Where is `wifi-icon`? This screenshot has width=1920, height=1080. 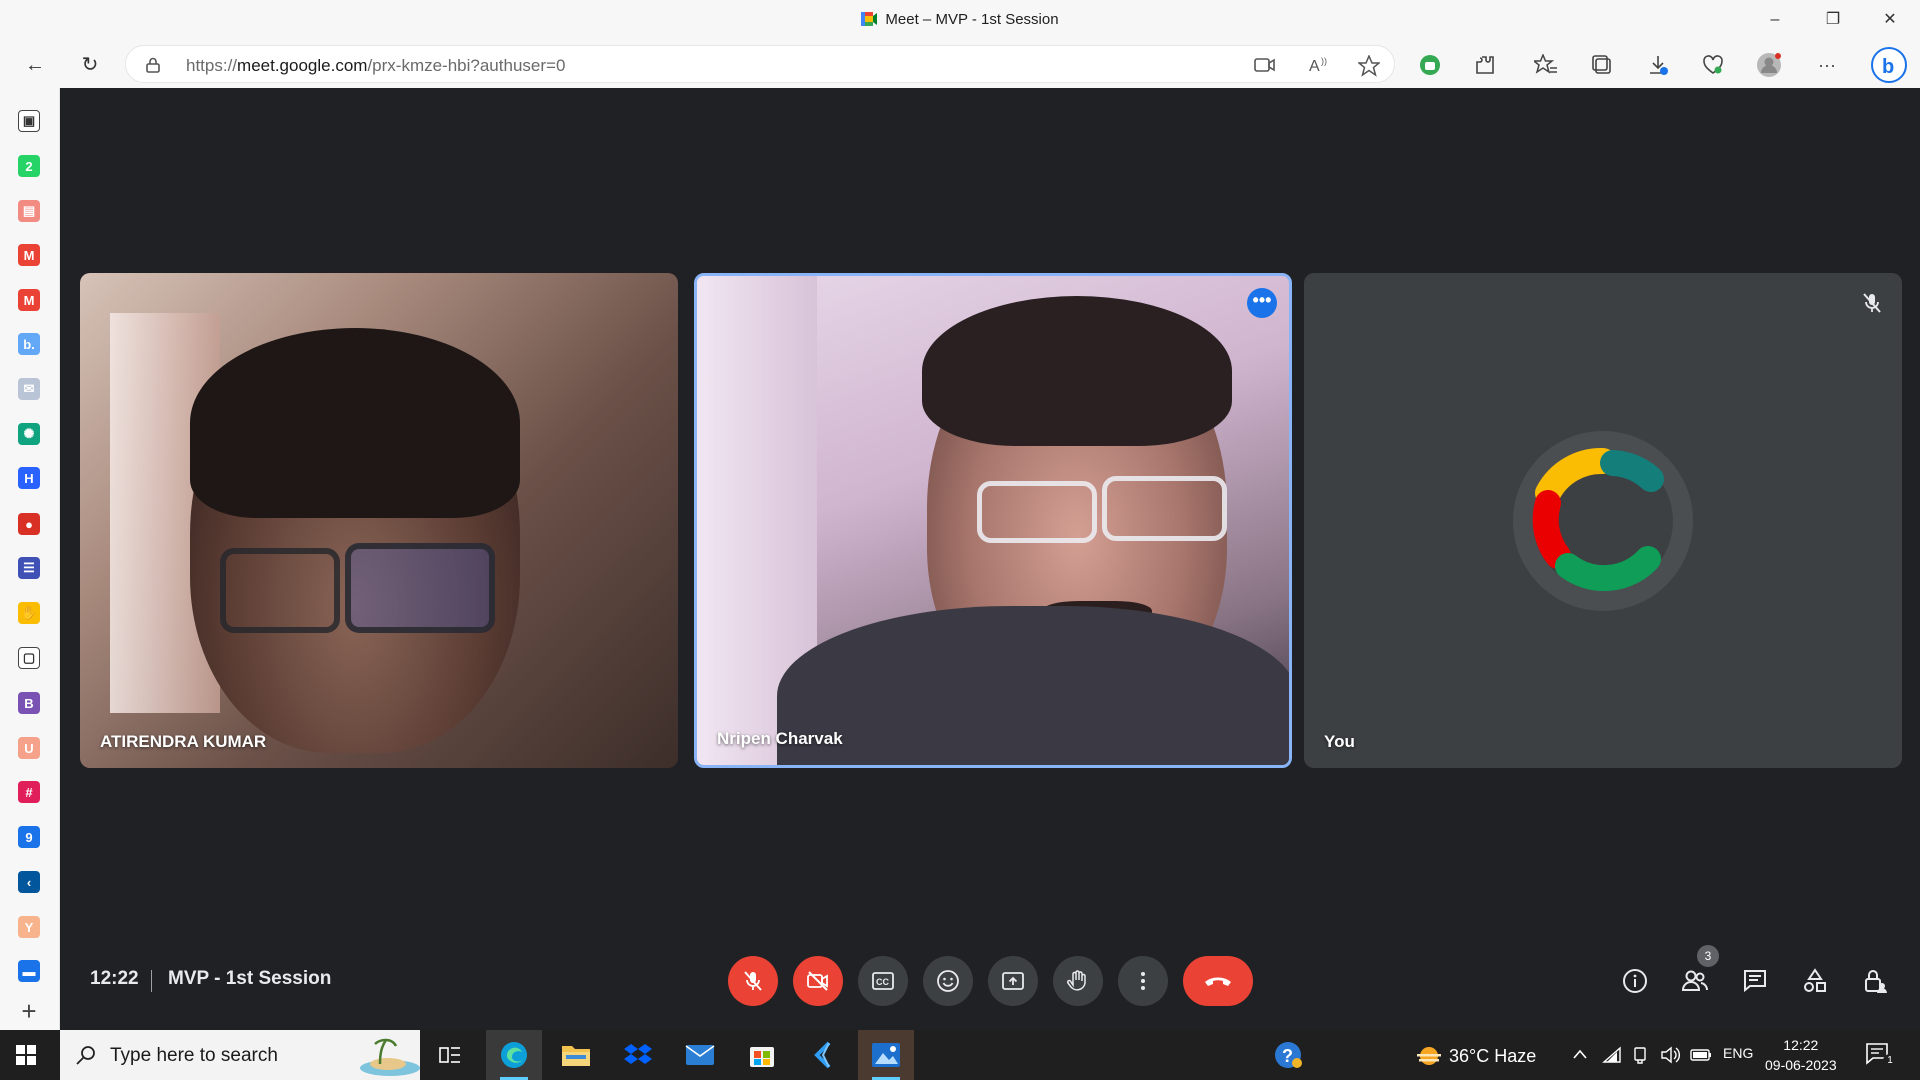 wifi-icon is located at coordinates (1612, 1055).